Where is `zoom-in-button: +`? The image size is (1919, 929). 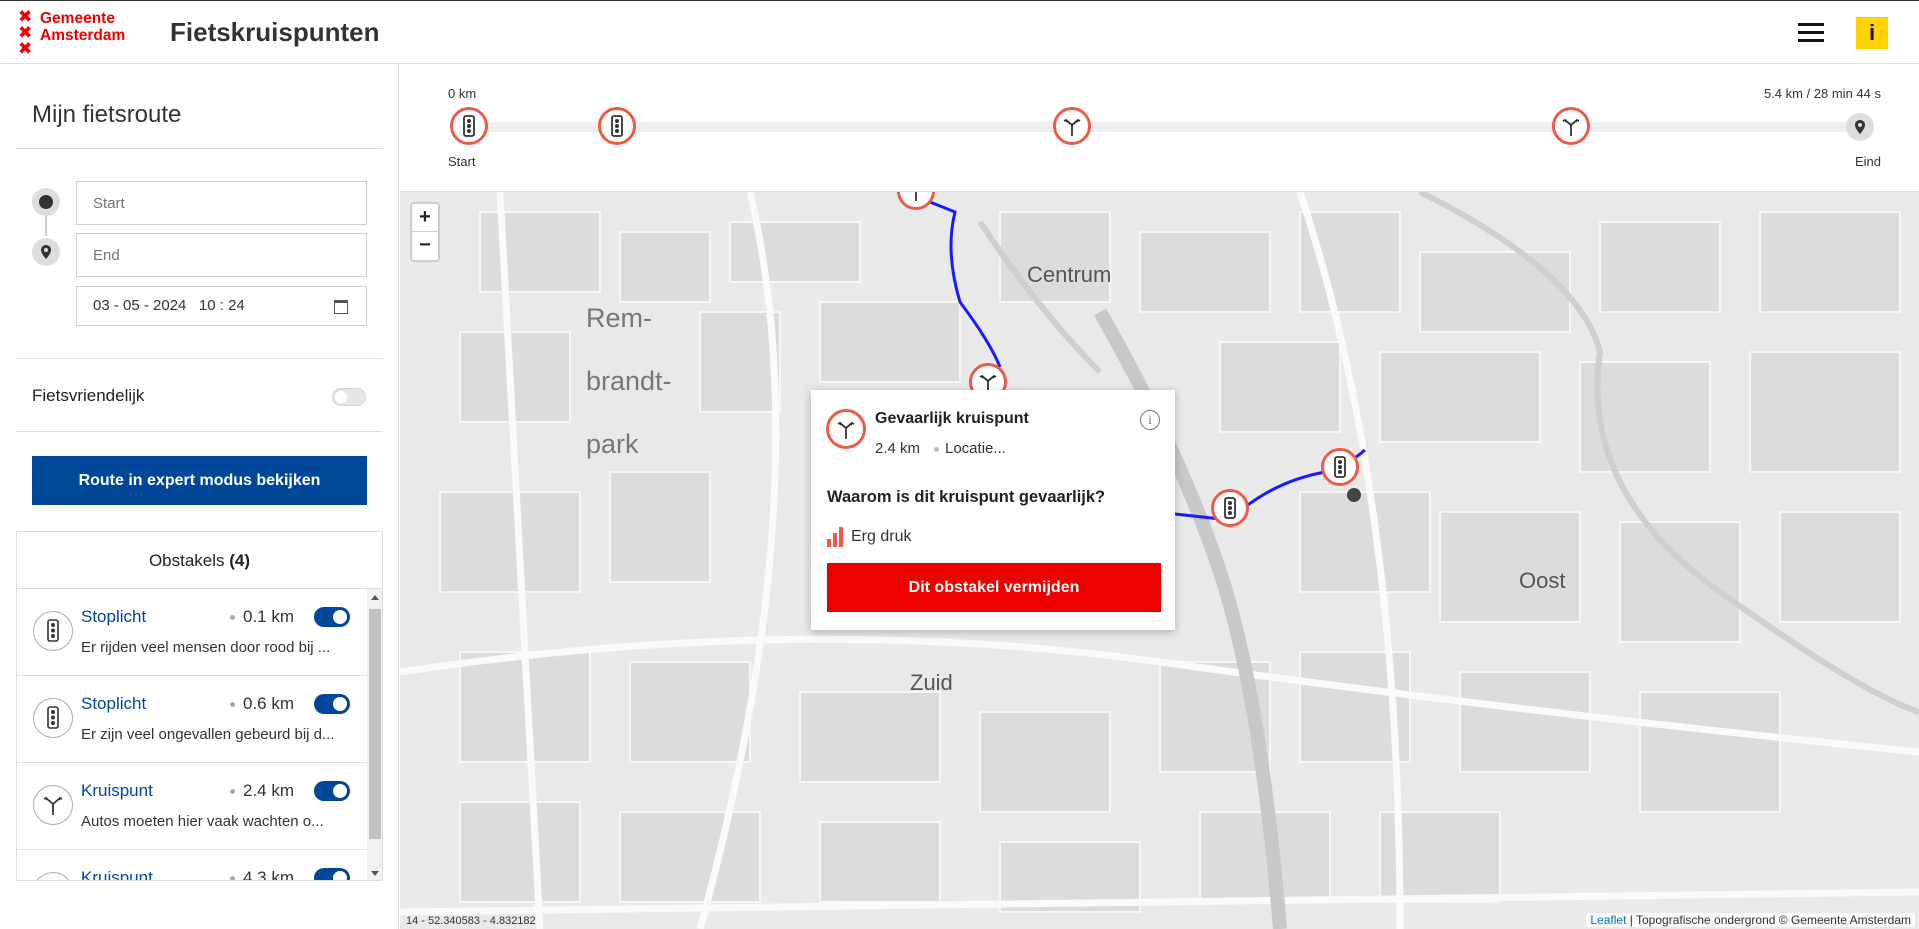 zoom-in-button: + is located at coordinates (425, 218).